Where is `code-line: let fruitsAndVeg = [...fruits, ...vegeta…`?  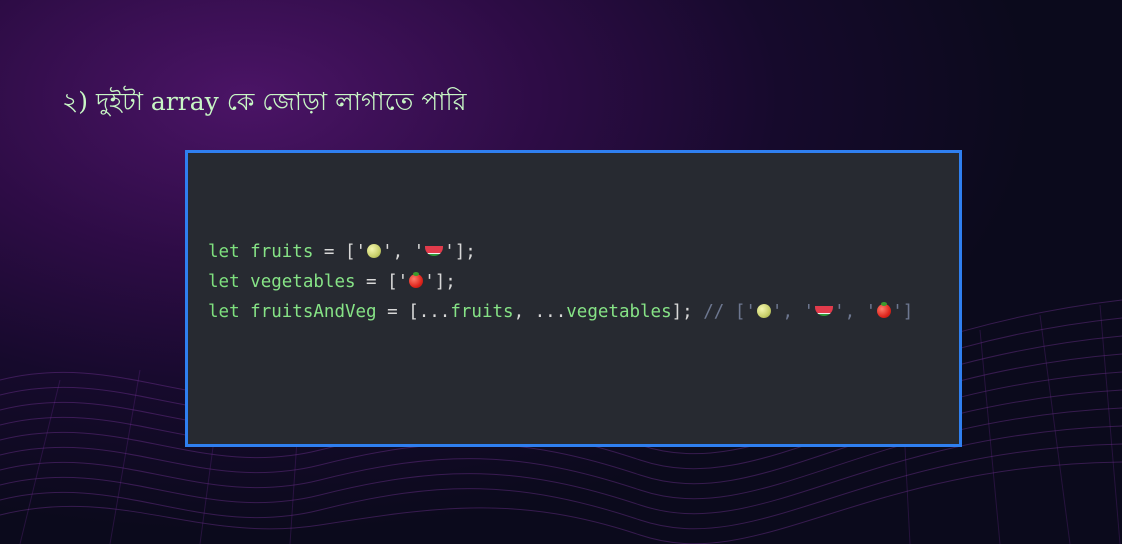
code-line: let fruitsAndVeg = [...fruits, ...vegeta… is located at coordinates (560, 312).